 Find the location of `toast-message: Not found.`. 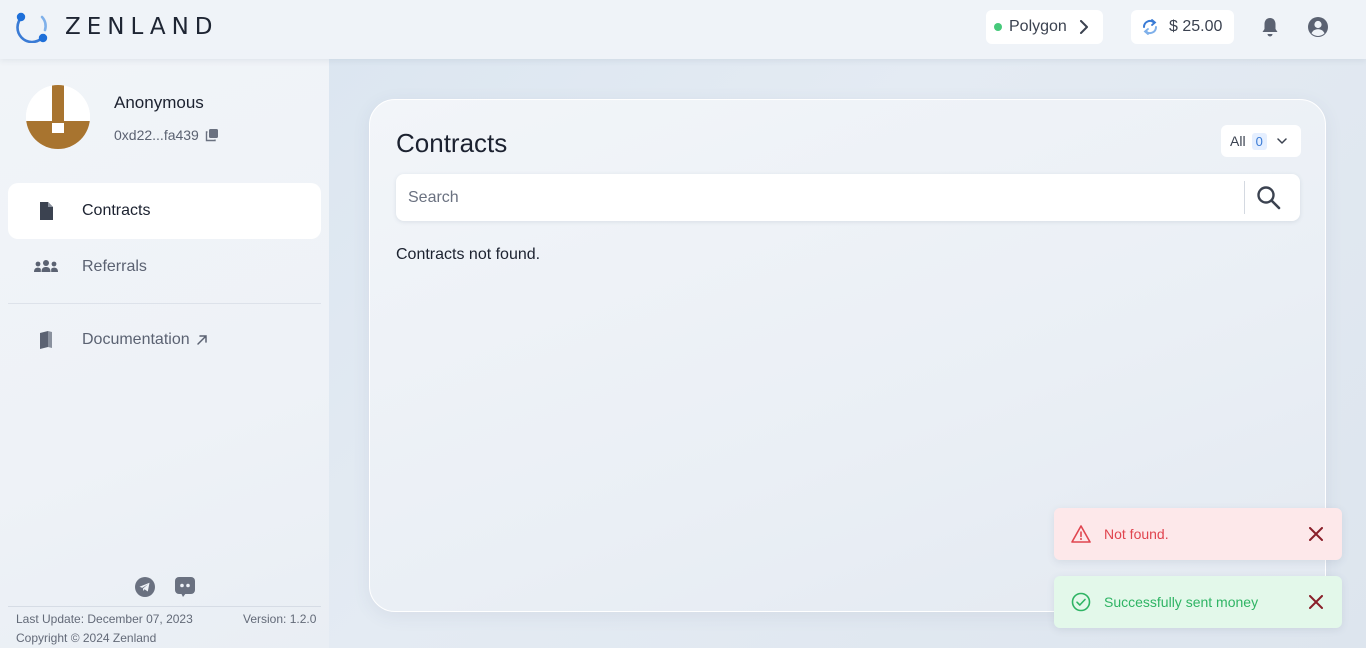

toast-message: Not found. is located at coordinates (1136, 534).